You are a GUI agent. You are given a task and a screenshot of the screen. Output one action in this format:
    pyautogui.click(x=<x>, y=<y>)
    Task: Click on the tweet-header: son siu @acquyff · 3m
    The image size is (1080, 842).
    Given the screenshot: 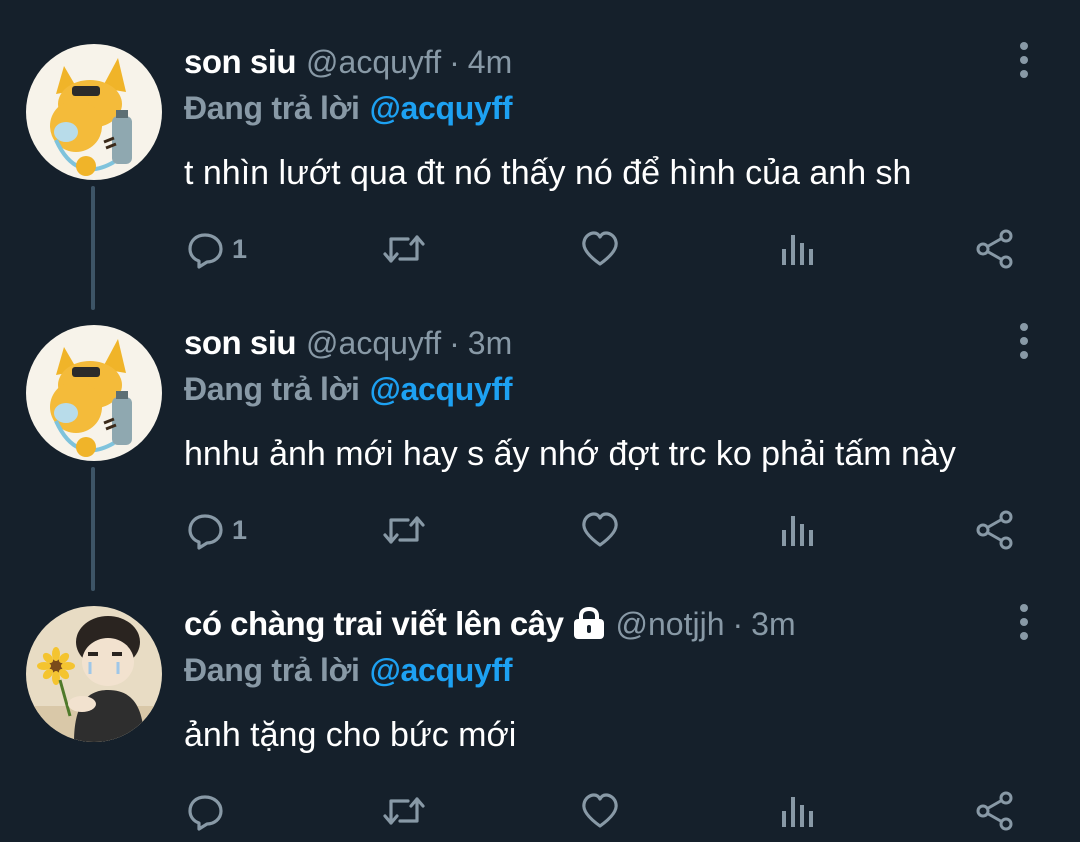 What is the action you would take?
    pyautogui.click(x=348, y=343)
    